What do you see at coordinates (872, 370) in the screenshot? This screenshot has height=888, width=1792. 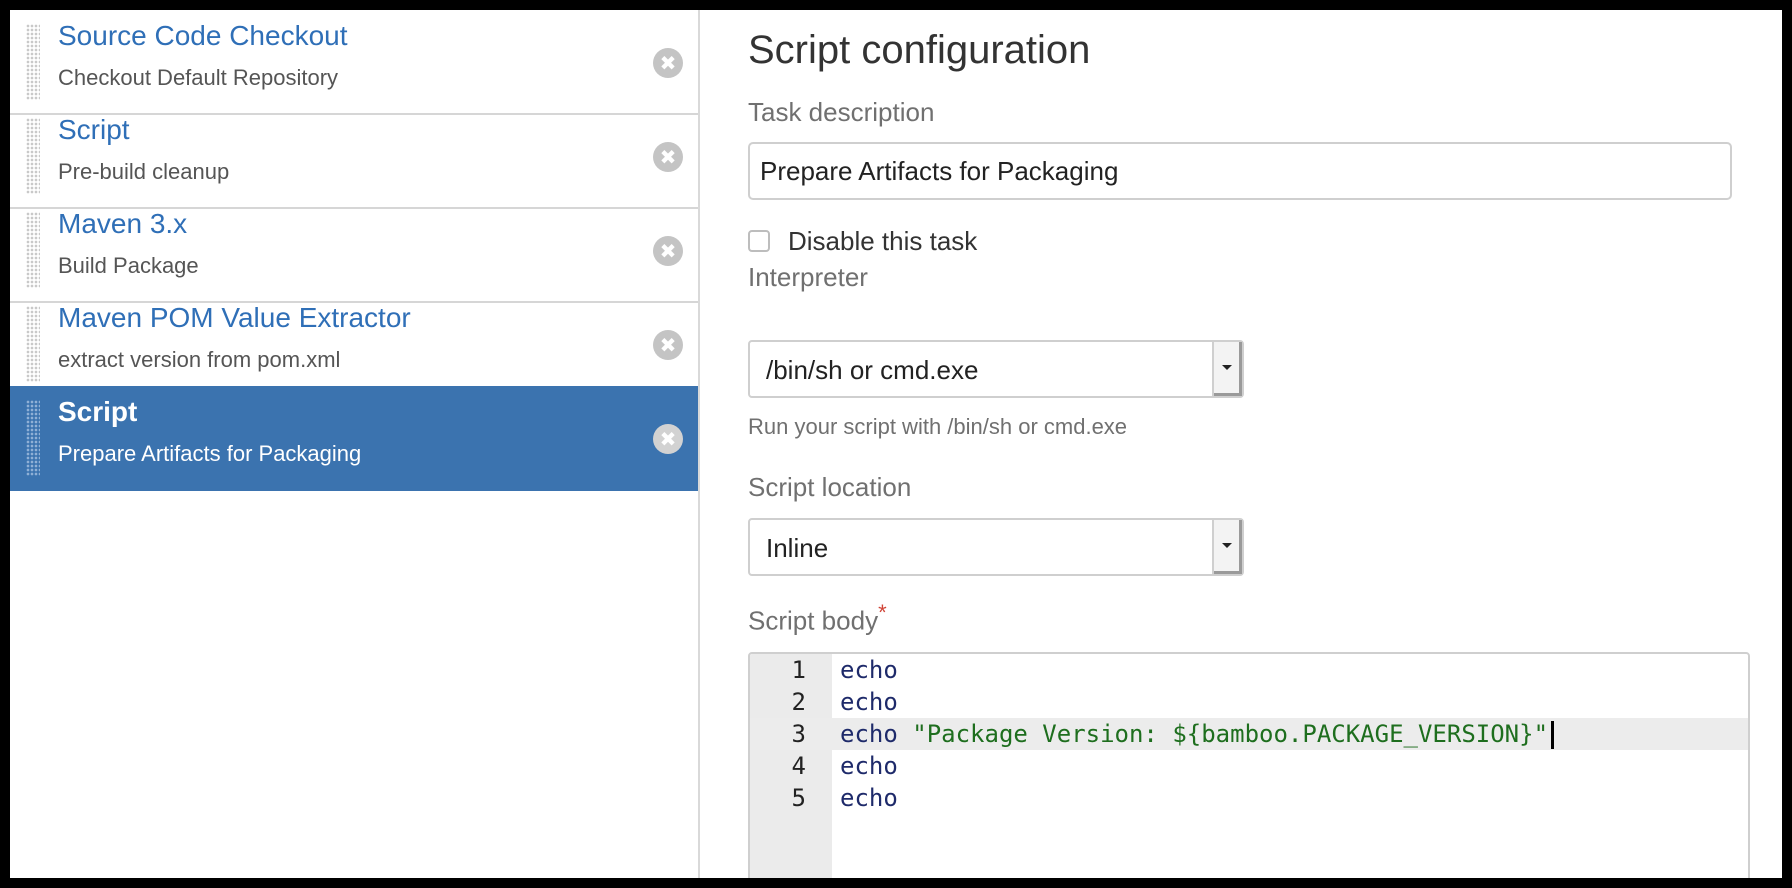 I see `interpreter-selected-value: /bin/sh or cmd.exe` at bounding box center [872, 370].